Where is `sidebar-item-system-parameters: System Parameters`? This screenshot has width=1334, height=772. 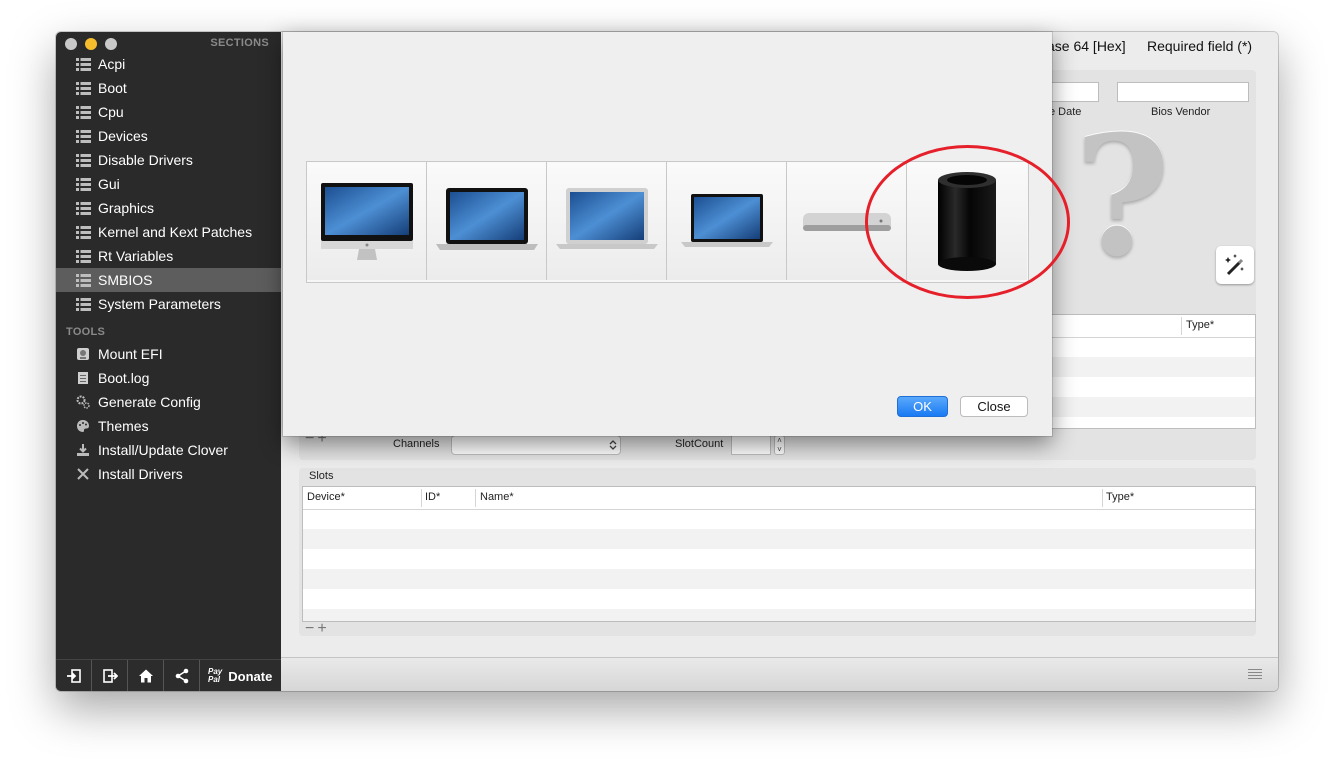
sidebar-item-system-parameters: System Parameters is located at coordinates (168, 304).